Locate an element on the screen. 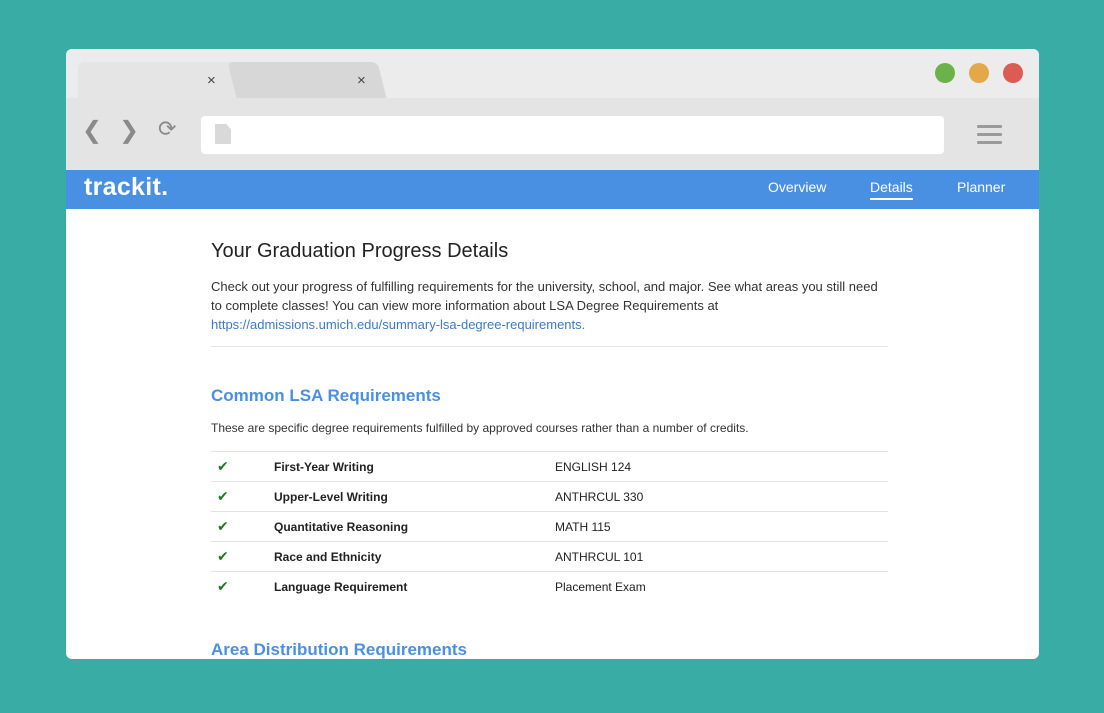 This screenshot has height=713, width=1104. page-icon is located at coordinates (223, 134).